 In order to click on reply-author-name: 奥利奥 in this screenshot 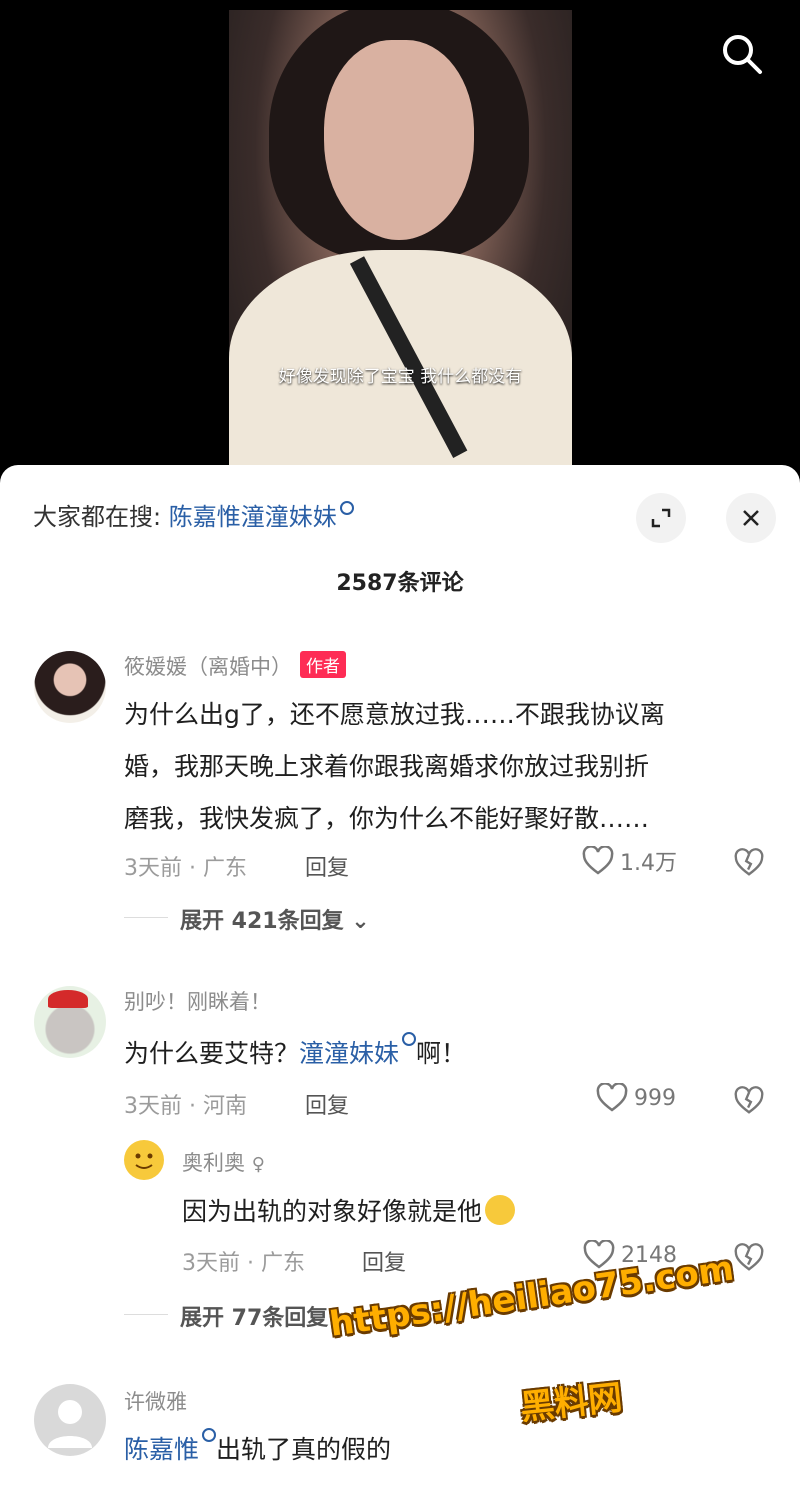, I will do `click(213, 1163)`.